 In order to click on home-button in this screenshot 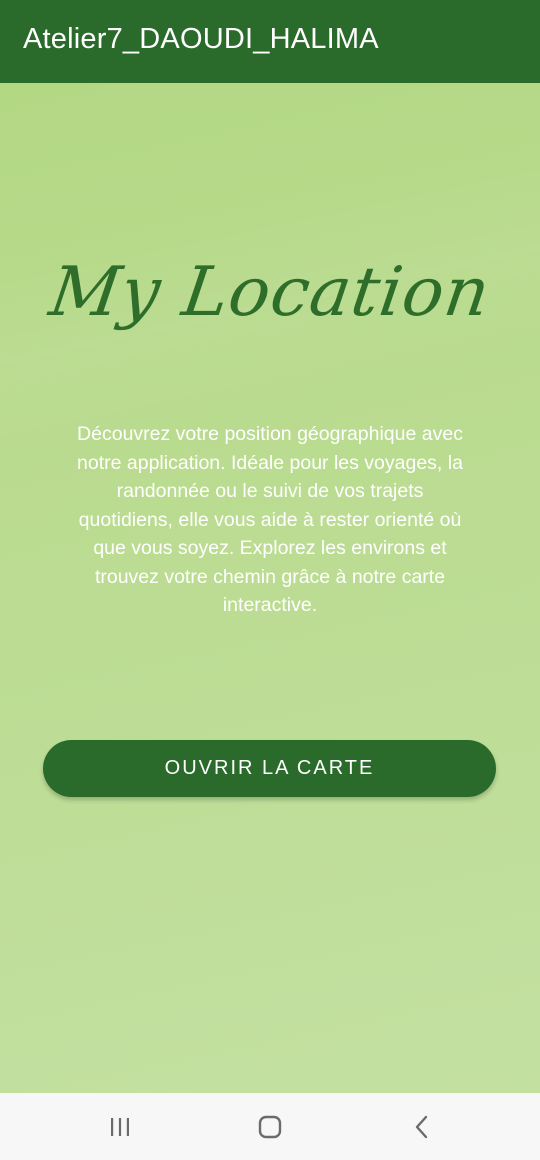, I will do `click(270, 1126)`.